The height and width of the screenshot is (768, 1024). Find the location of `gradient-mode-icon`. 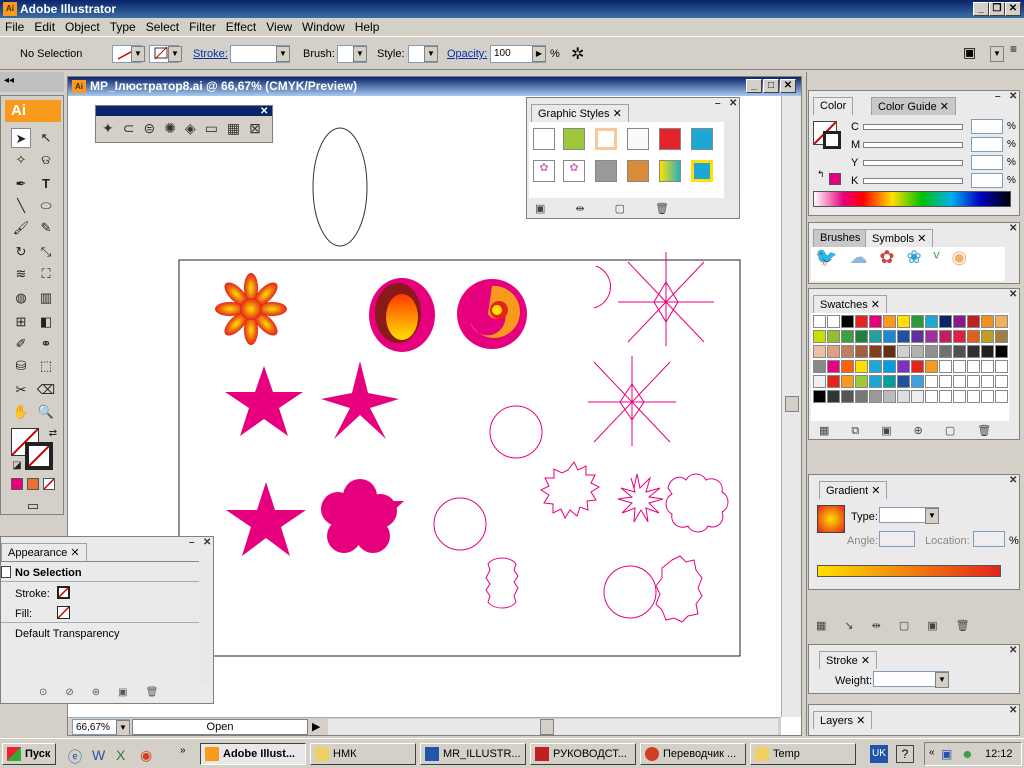

gradient-mode-icon is located at coordinates (33, 484).